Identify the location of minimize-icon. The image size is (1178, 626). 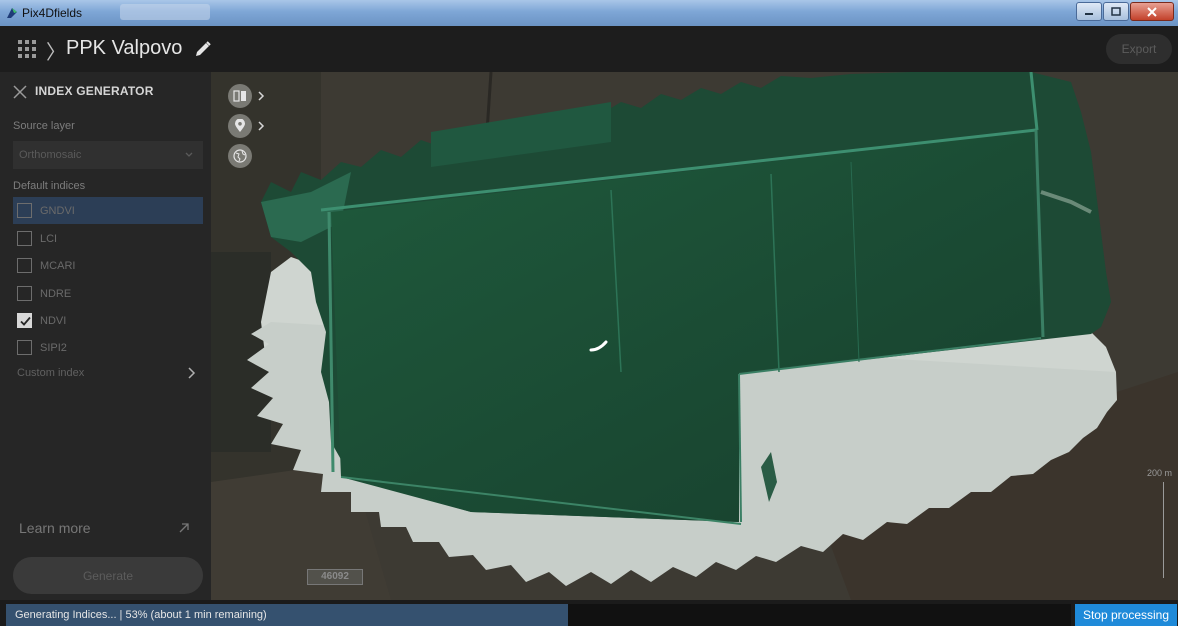
(1089, 13).